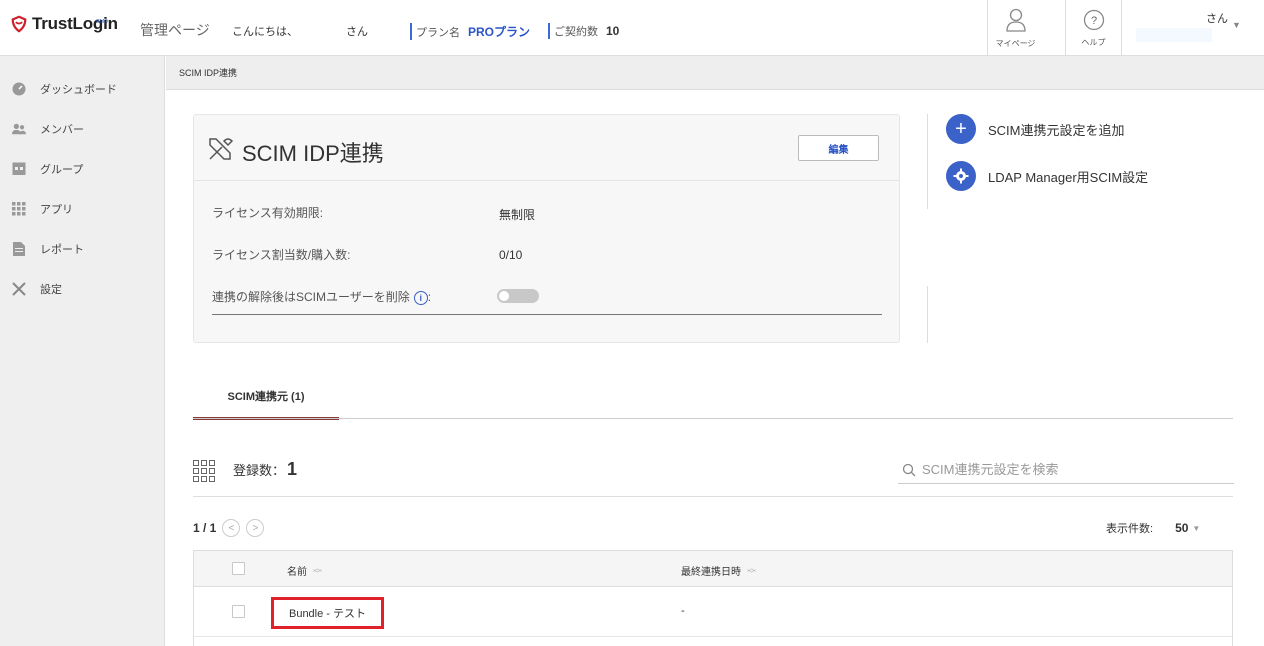 The height and width of the screenshot is (646, 1264). What do you see at coordinates (204, 471) in the screenshot?
I see `grid-view-icon` at bounding box center [204, 471].